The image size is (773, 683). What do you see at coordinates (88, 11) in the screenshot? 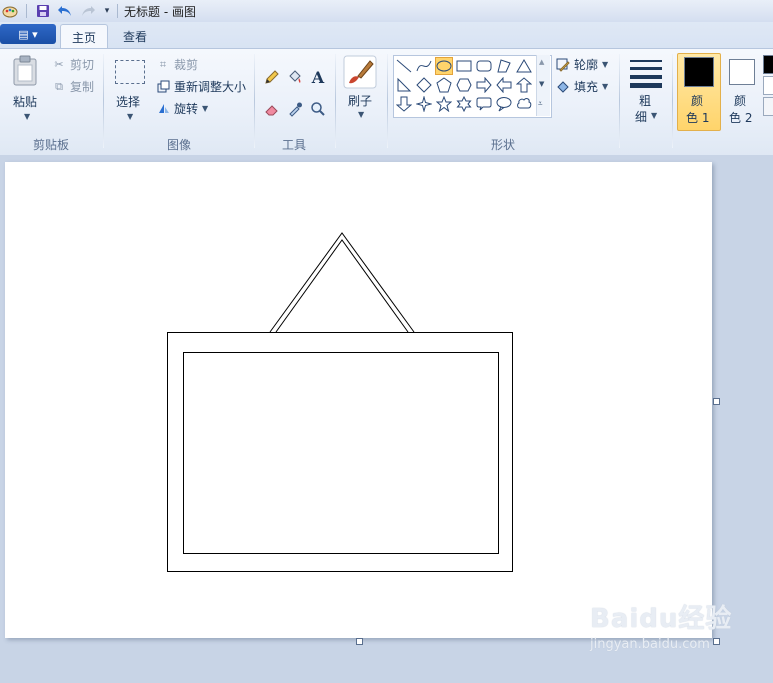
I see `redo-icon` at bounding box center [88, 11].